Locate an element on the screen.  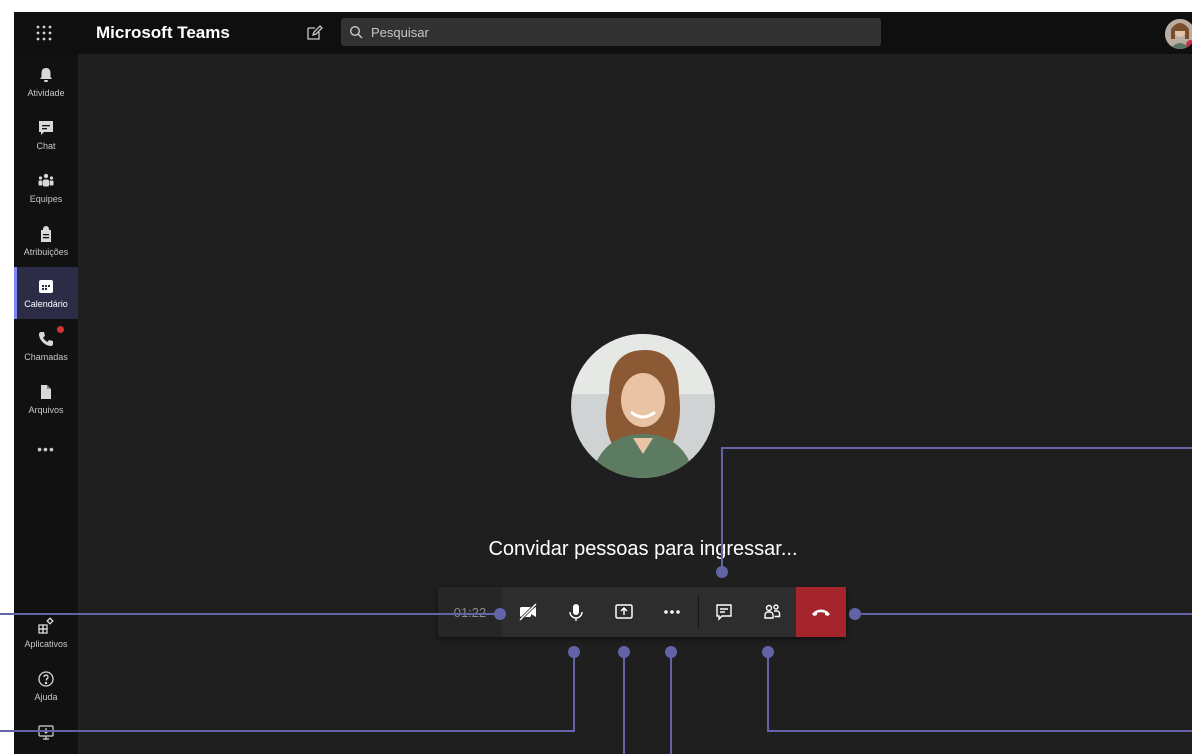
callee-avatar is located at coordinates (643, 406).